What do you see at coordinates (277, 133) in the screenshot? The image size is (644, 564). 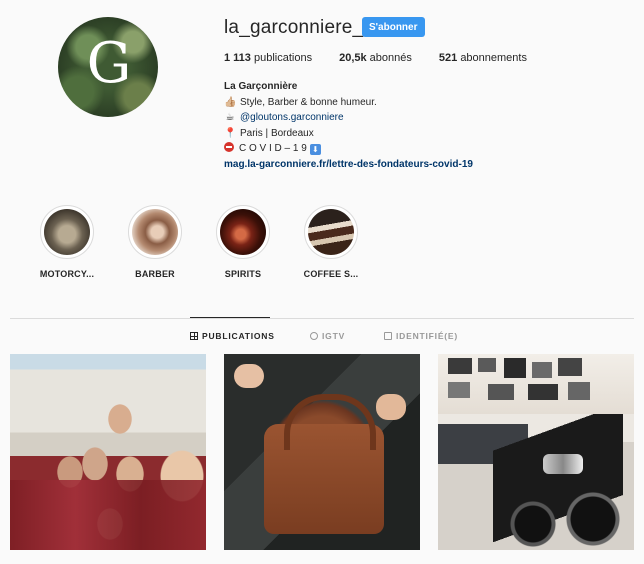 I see `bio-line-3-text: Paris | Bordeaux` at bounding box center [277, 133].